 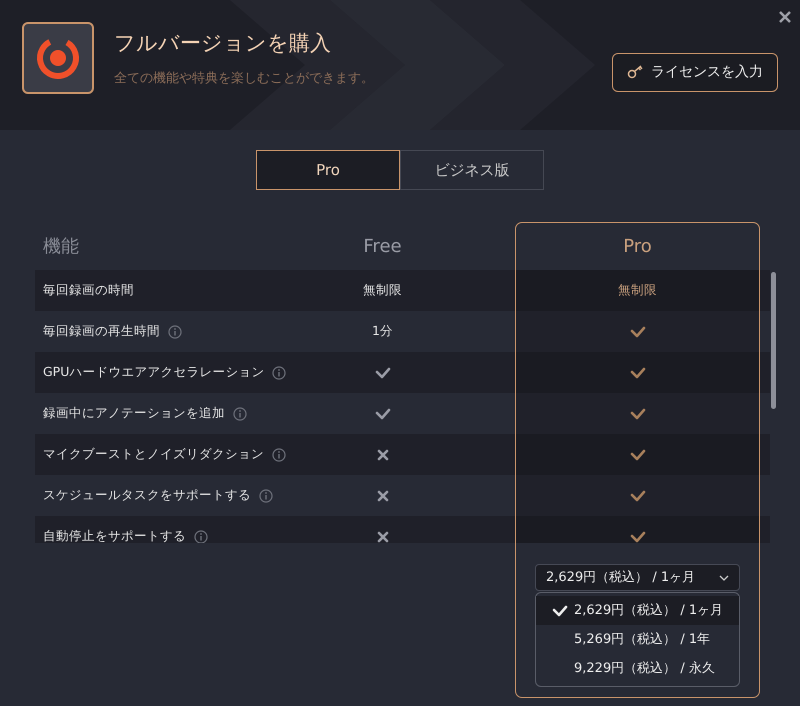 What do you see at coordinates (637, 610) in the screenshot?
I see `price-option: 2,629円（税込） / 1ヶ月` at bounding box center [637, 610].